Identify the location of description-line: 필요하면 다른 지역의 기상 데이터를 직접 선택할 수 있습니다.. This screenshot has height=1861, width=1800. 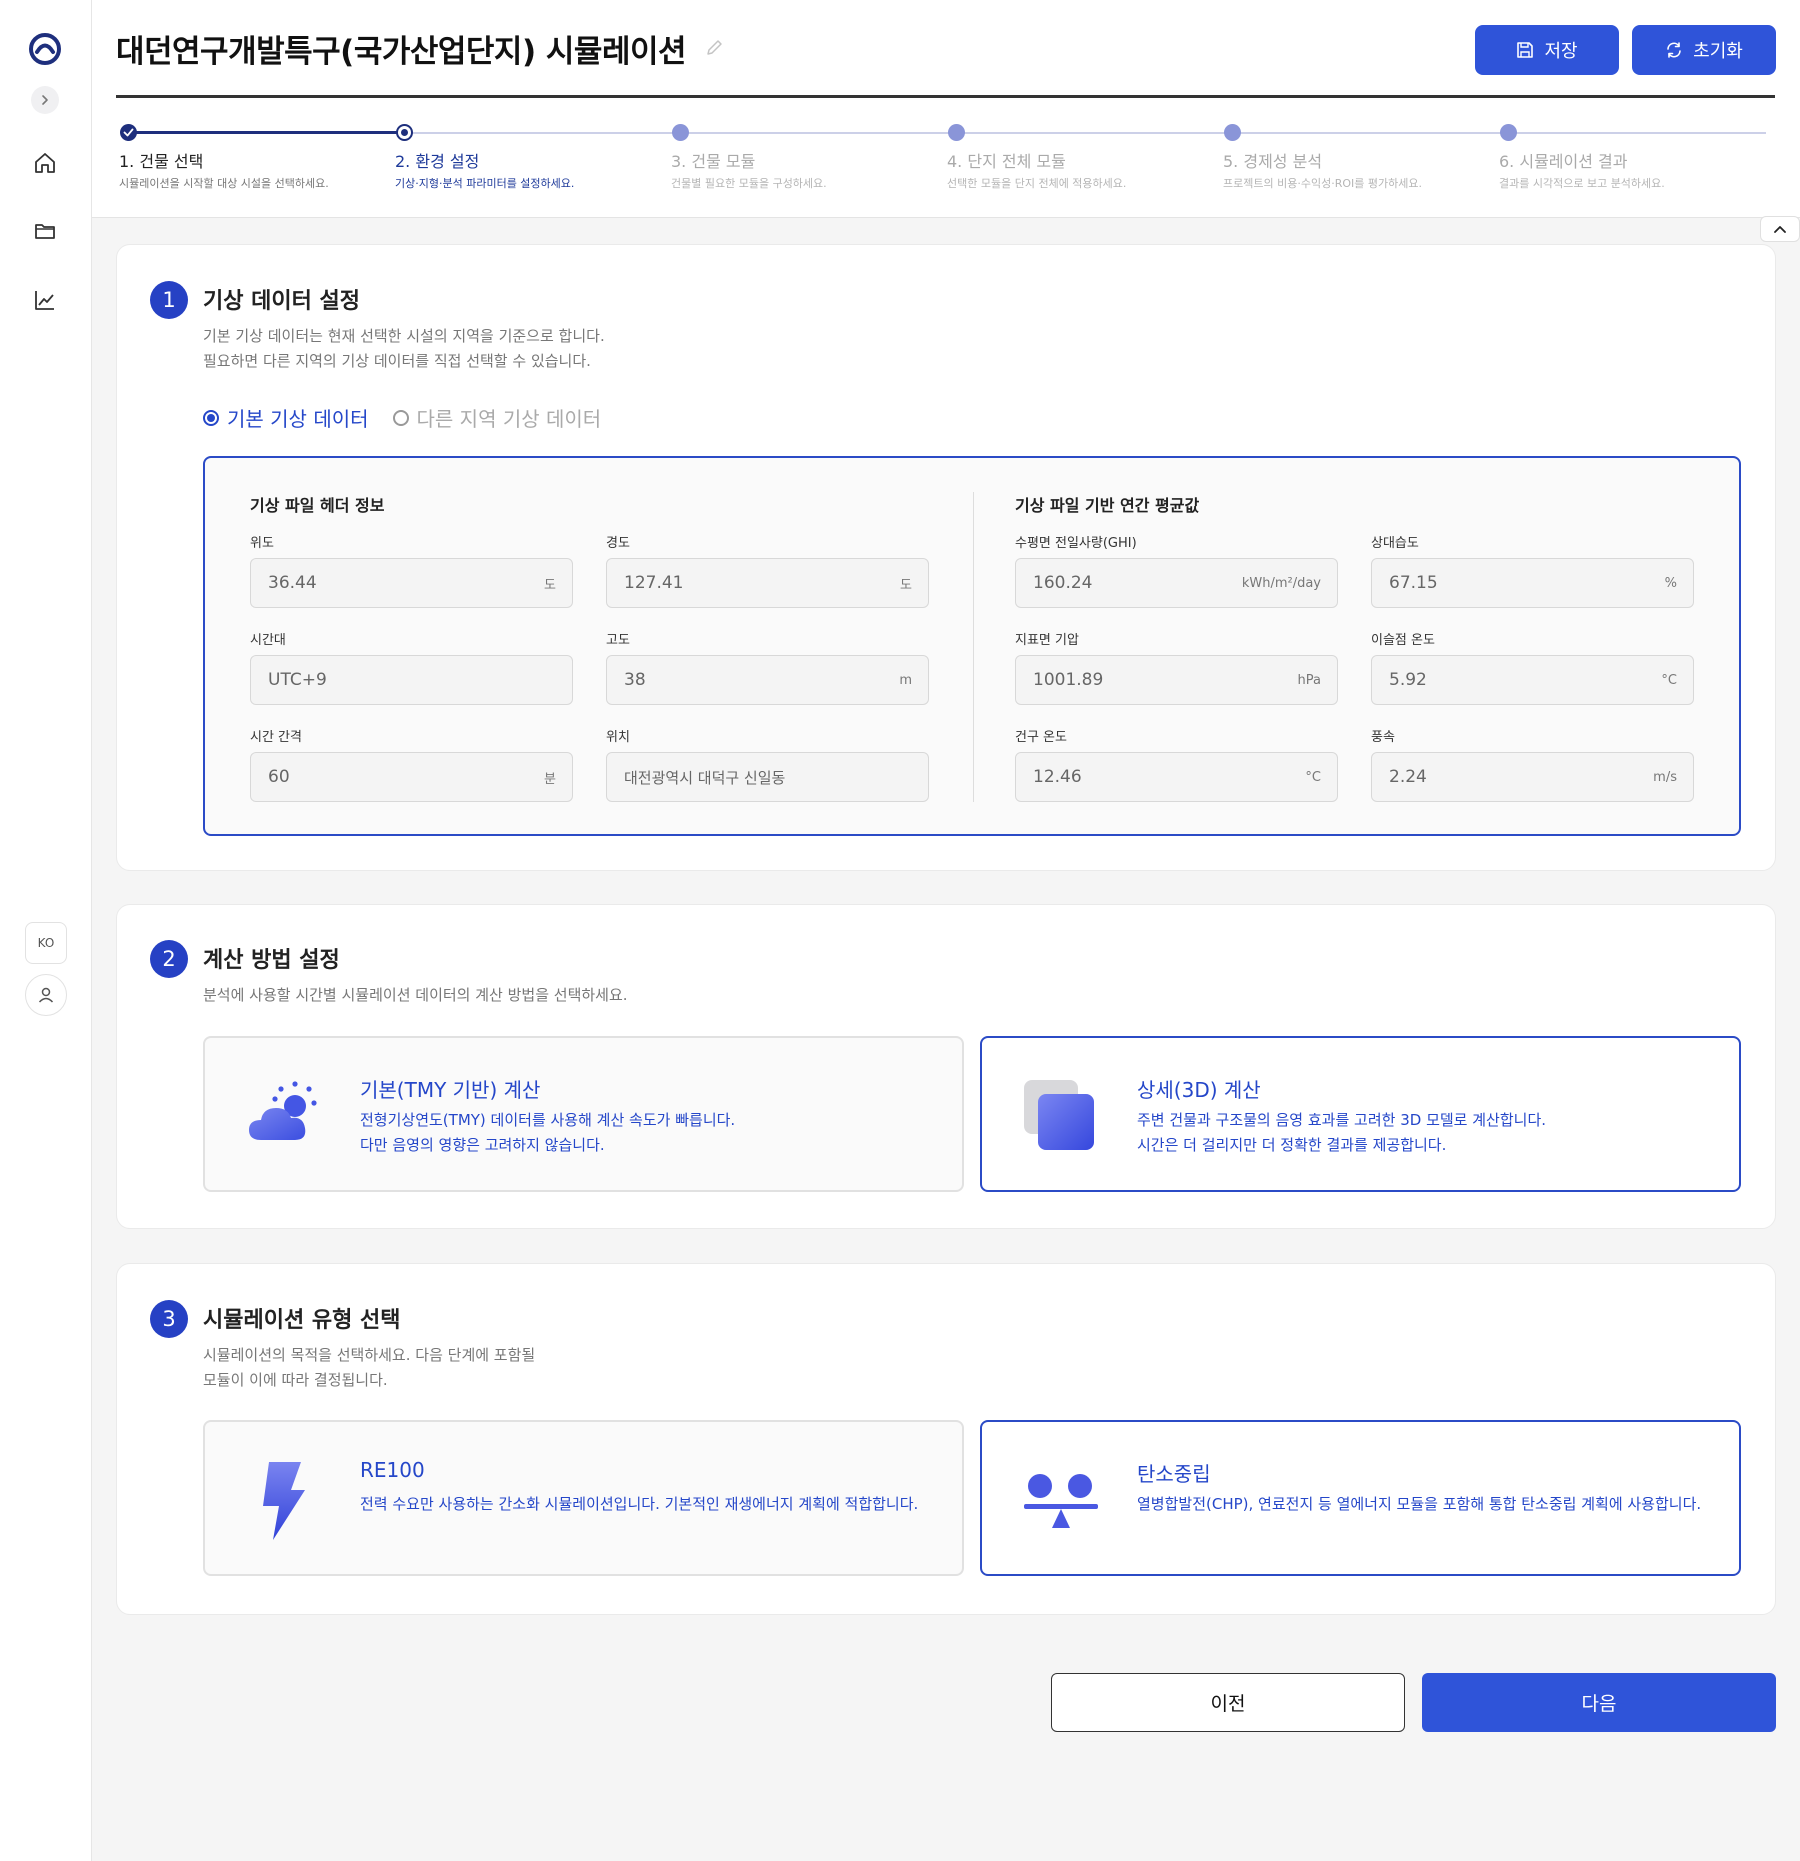
(397, 361).